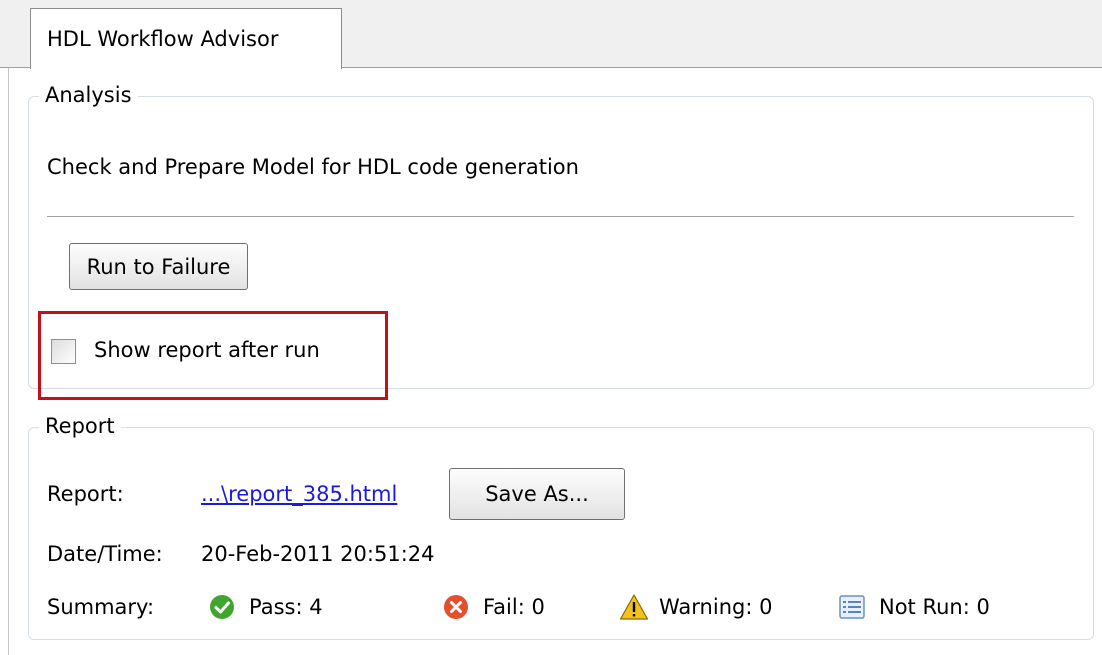 The image size is (1102, 655). What do you see at coordinates (560, 216) in the screenshot?
I see `divider` at bounding box center [560, 216].